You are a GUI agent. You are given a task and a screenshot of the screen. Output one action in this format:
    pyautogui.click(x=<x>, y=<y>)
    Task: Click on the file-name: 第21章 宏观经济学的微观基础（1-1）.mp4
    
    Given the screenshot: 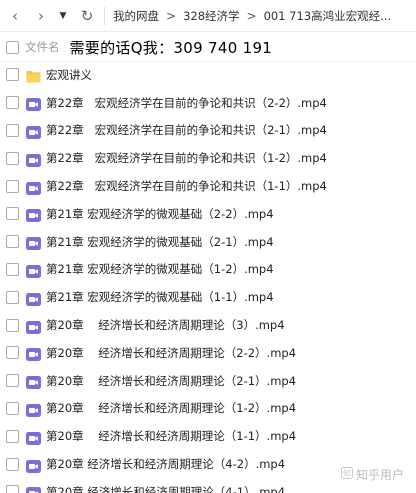 What is the action you would take?
    pyautogui.click(x=160, y=297)
    